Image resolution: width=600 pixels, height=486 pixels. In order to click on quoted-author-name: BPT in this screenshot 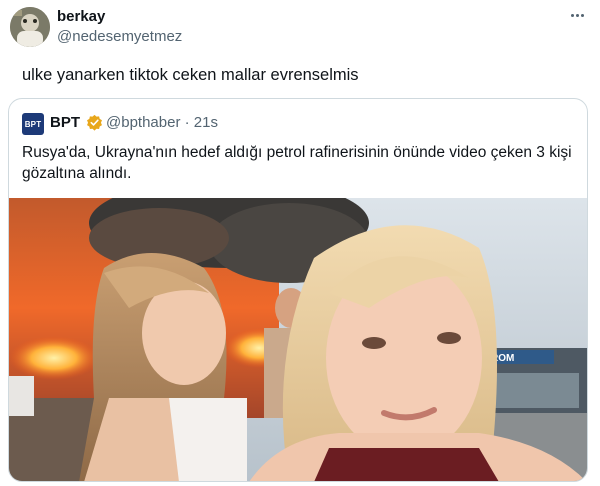, I will do `click(65, 123)`.